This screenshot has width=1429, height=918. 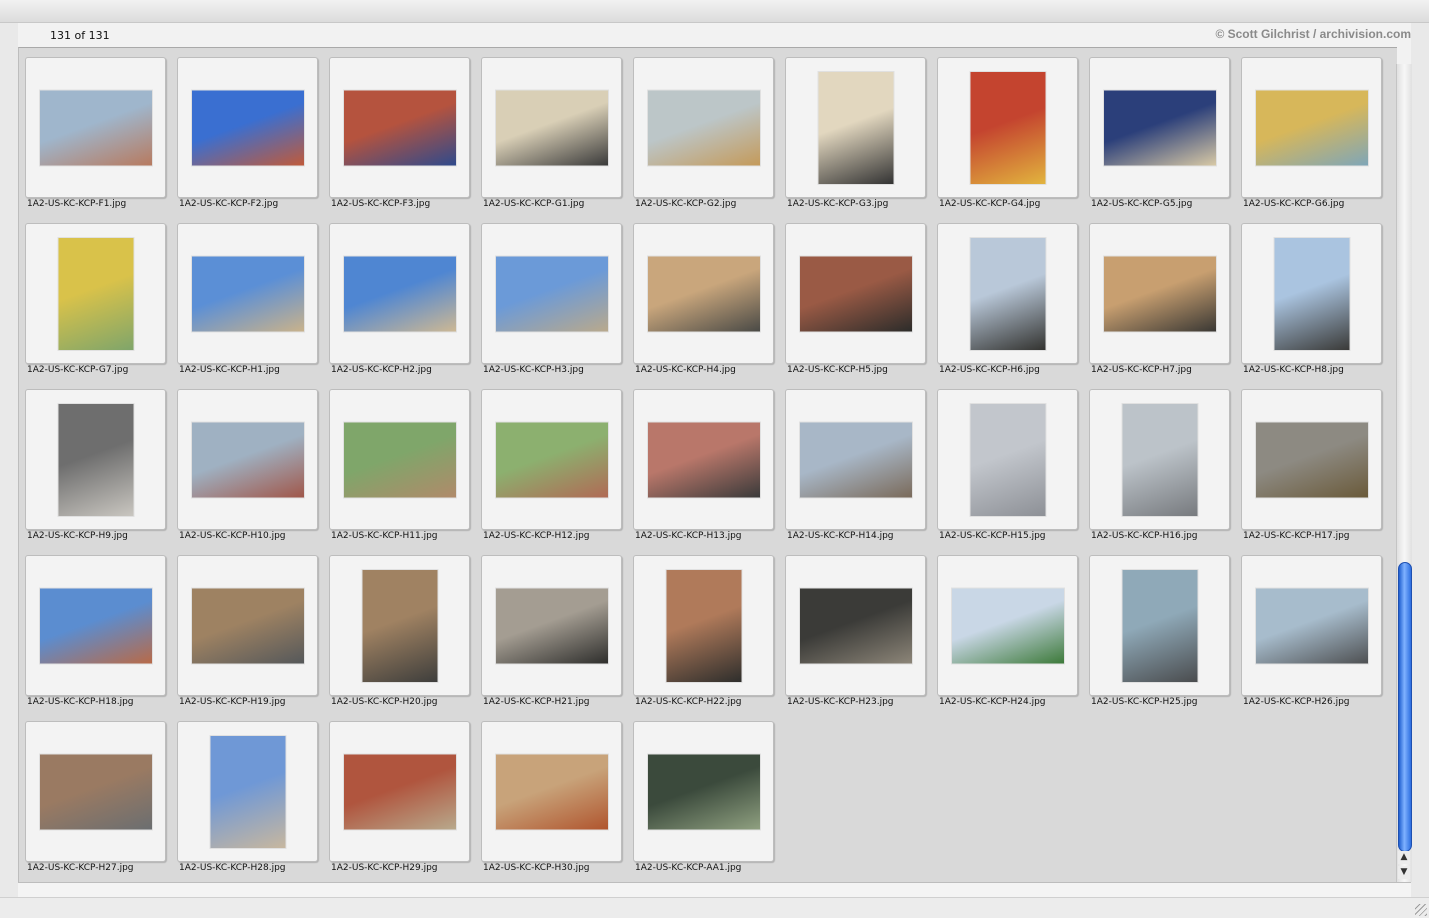 I want to click on scroll-up-arrow-icon: ▲, so click(x=1404, y=857).